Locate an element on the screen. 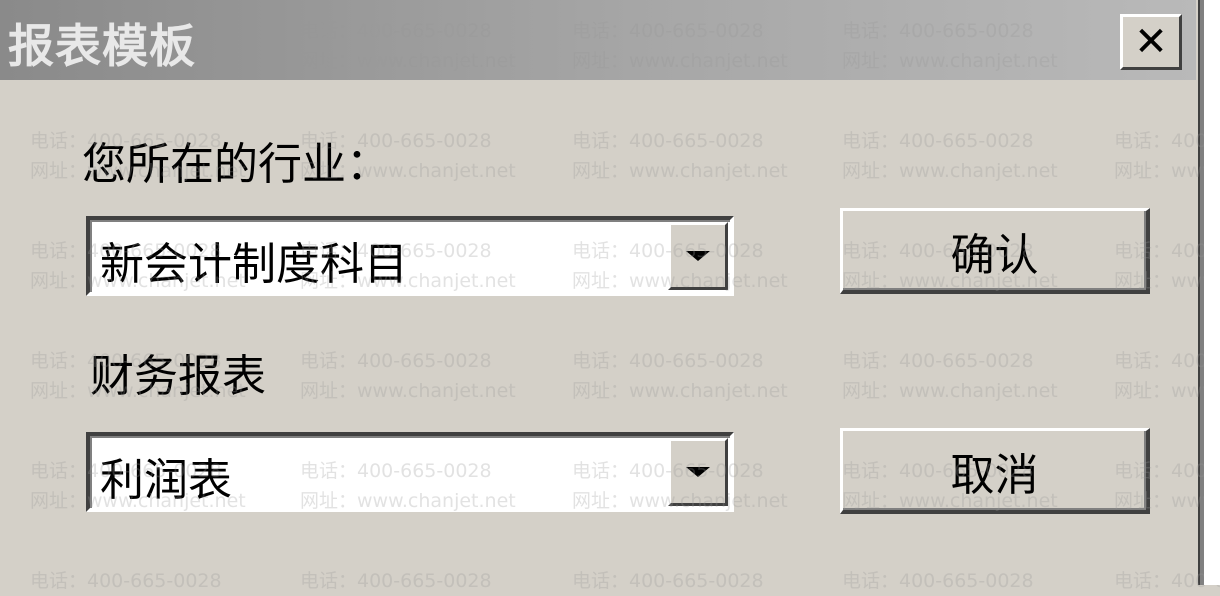 The image size is (1220, 596). title-bar: 报表模板 ✕ is located at coordinates (598, 40).